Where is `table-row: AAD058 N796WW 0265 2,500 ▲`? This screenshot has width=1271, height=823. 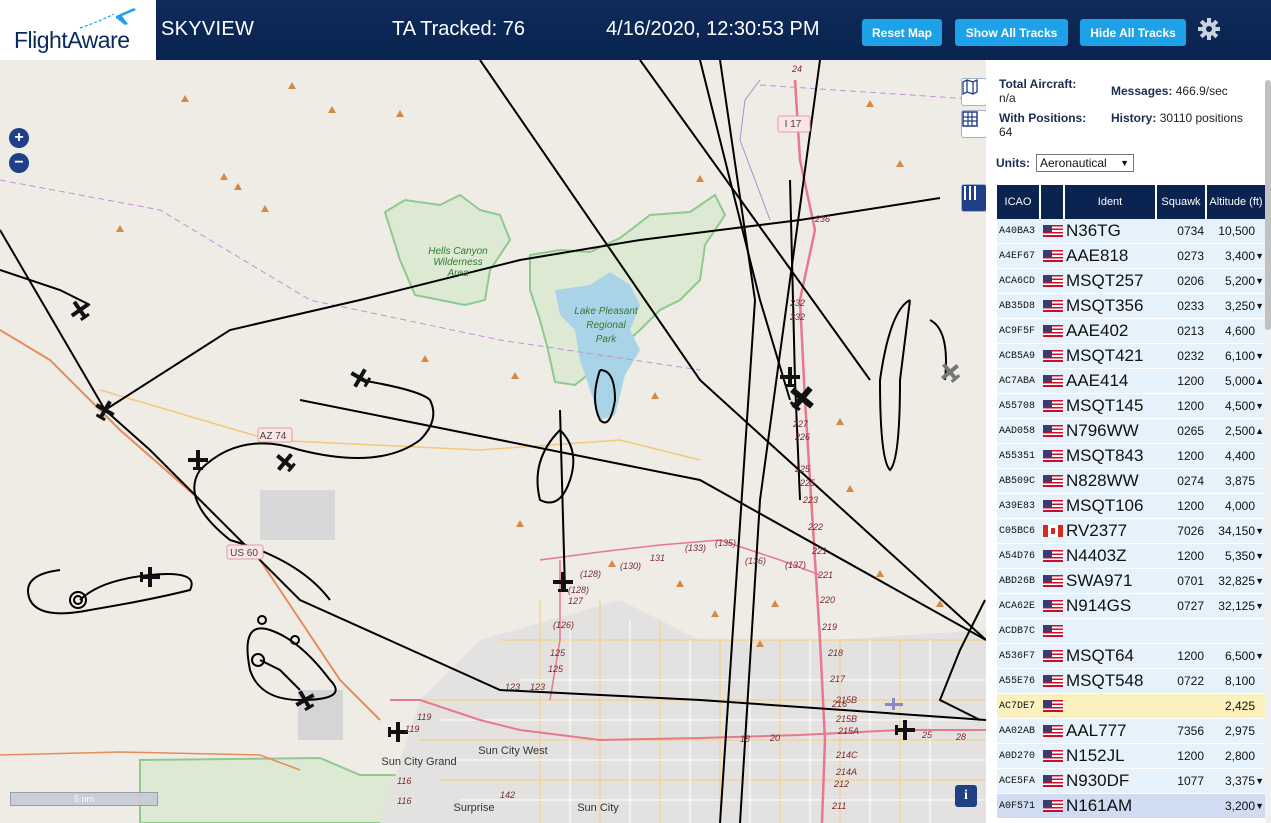
table-row: AAD058 N796WW 0265 2,500 ▲ is located at coordinates (1131, 431).